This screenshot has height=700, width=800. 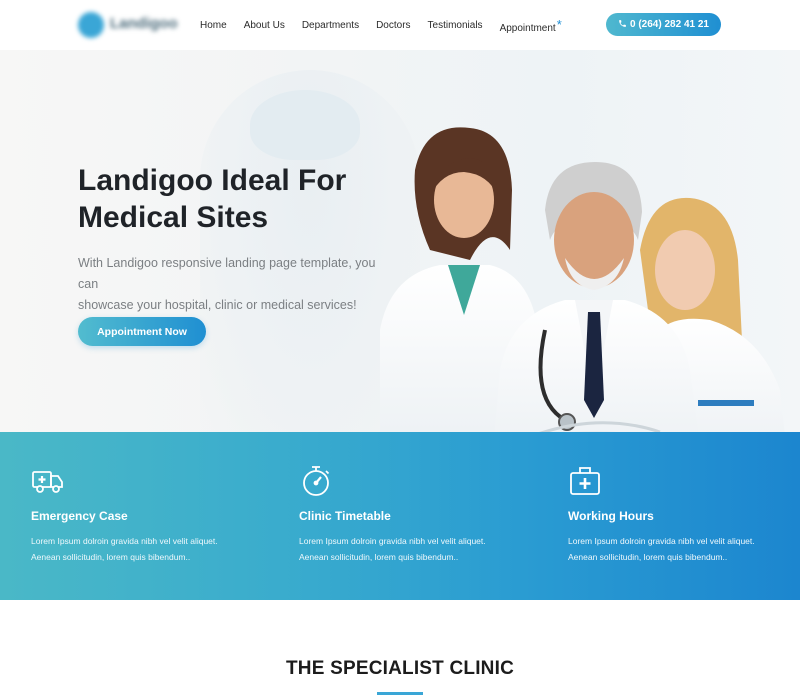 I want to click on phone-number: 0 (264) 282 41 21, so click(x=669, y=24).